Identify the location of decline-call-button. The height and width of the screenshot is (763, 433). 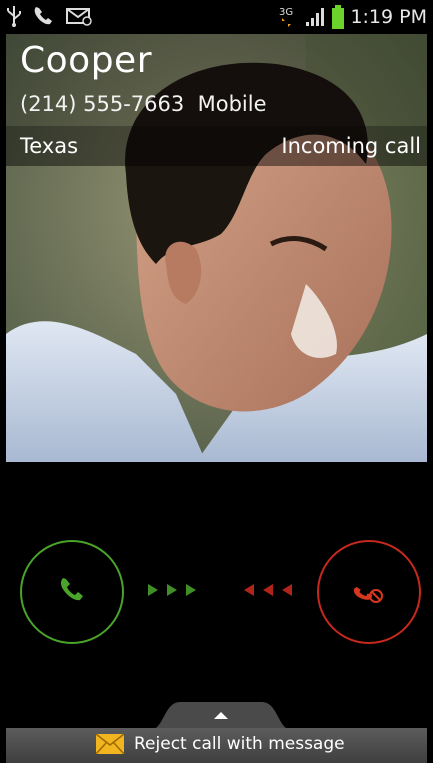
(369, 592).